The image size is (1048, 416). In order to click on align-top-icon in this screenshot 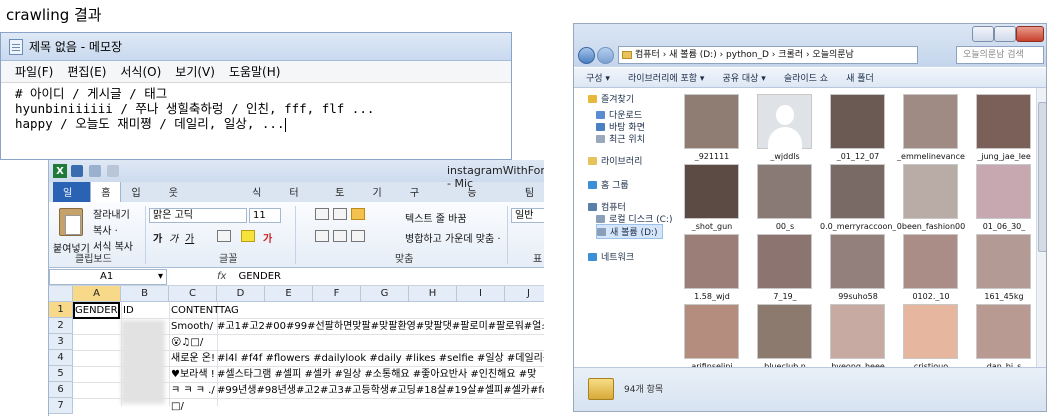, I will do `click(322, 214)`.